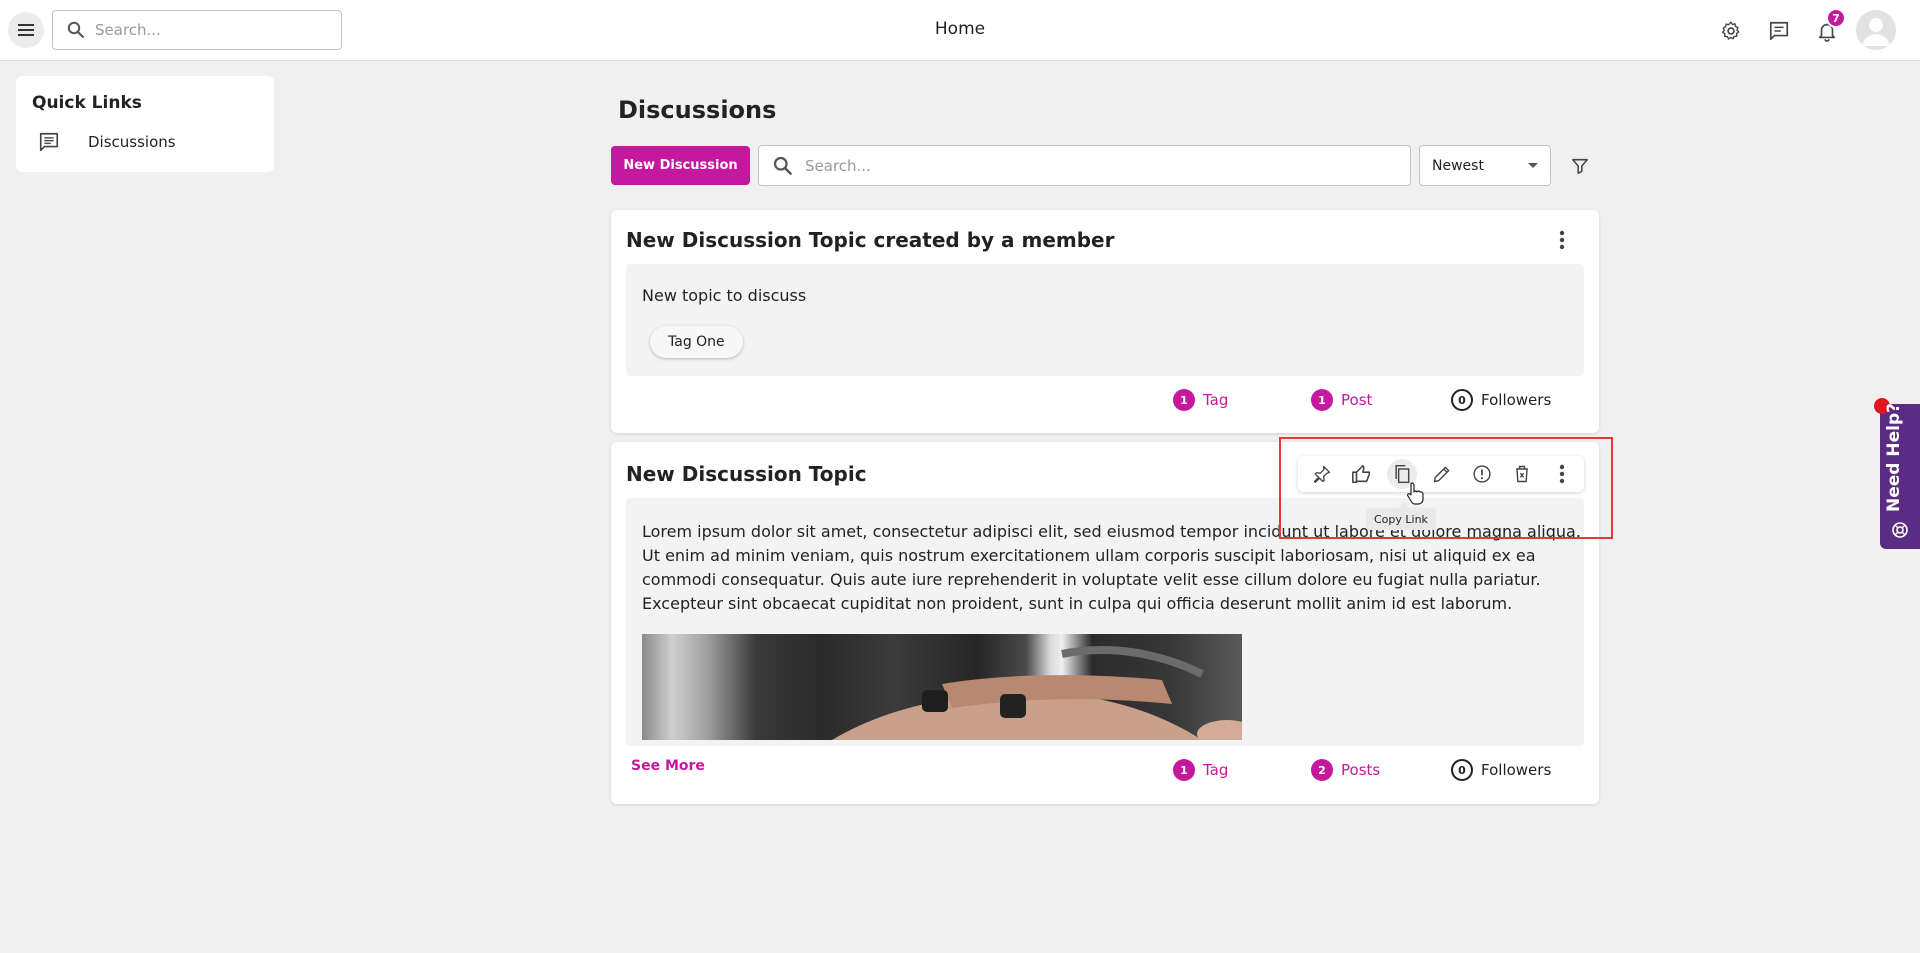 The height and width of the screenshot is (953, 1920). I want to click on discussion-body: New topic to discuss Tag One, so click(1105, 320).